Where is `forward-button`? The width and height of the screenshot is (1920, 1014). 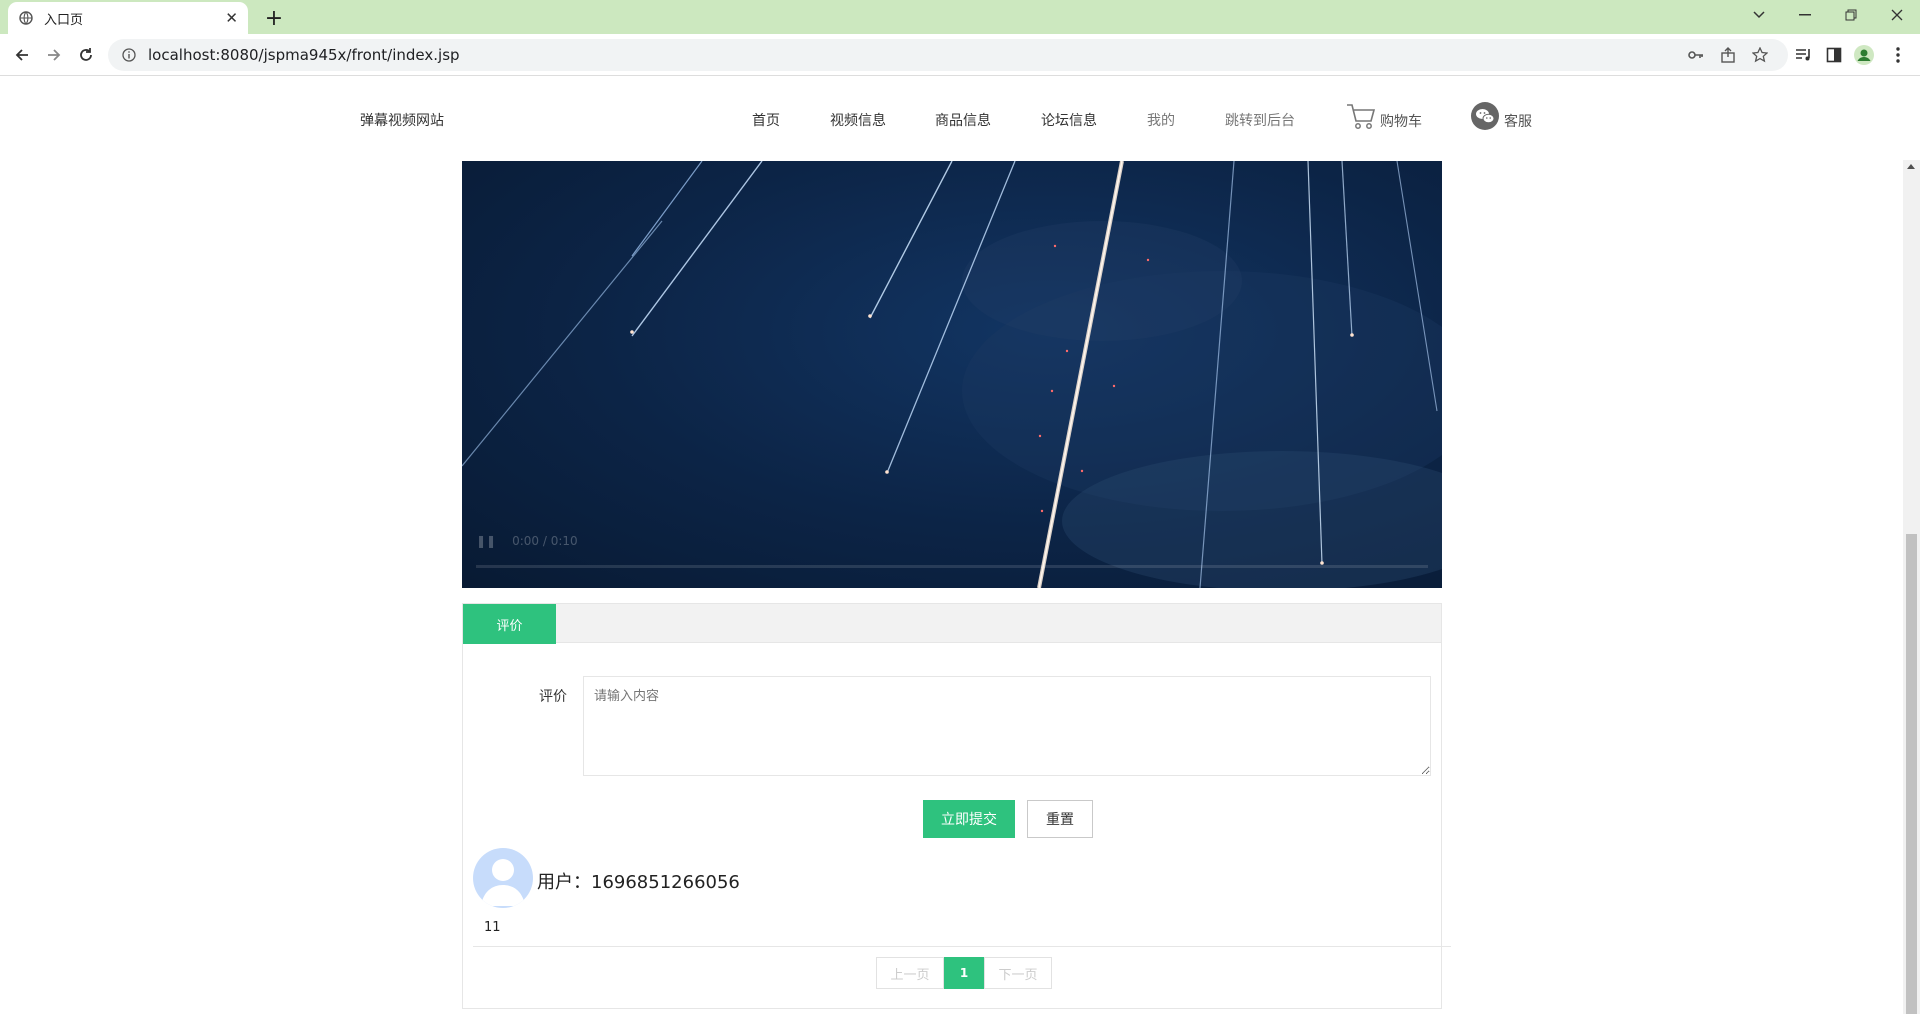
forward-button is located at coordinates (54, 55).